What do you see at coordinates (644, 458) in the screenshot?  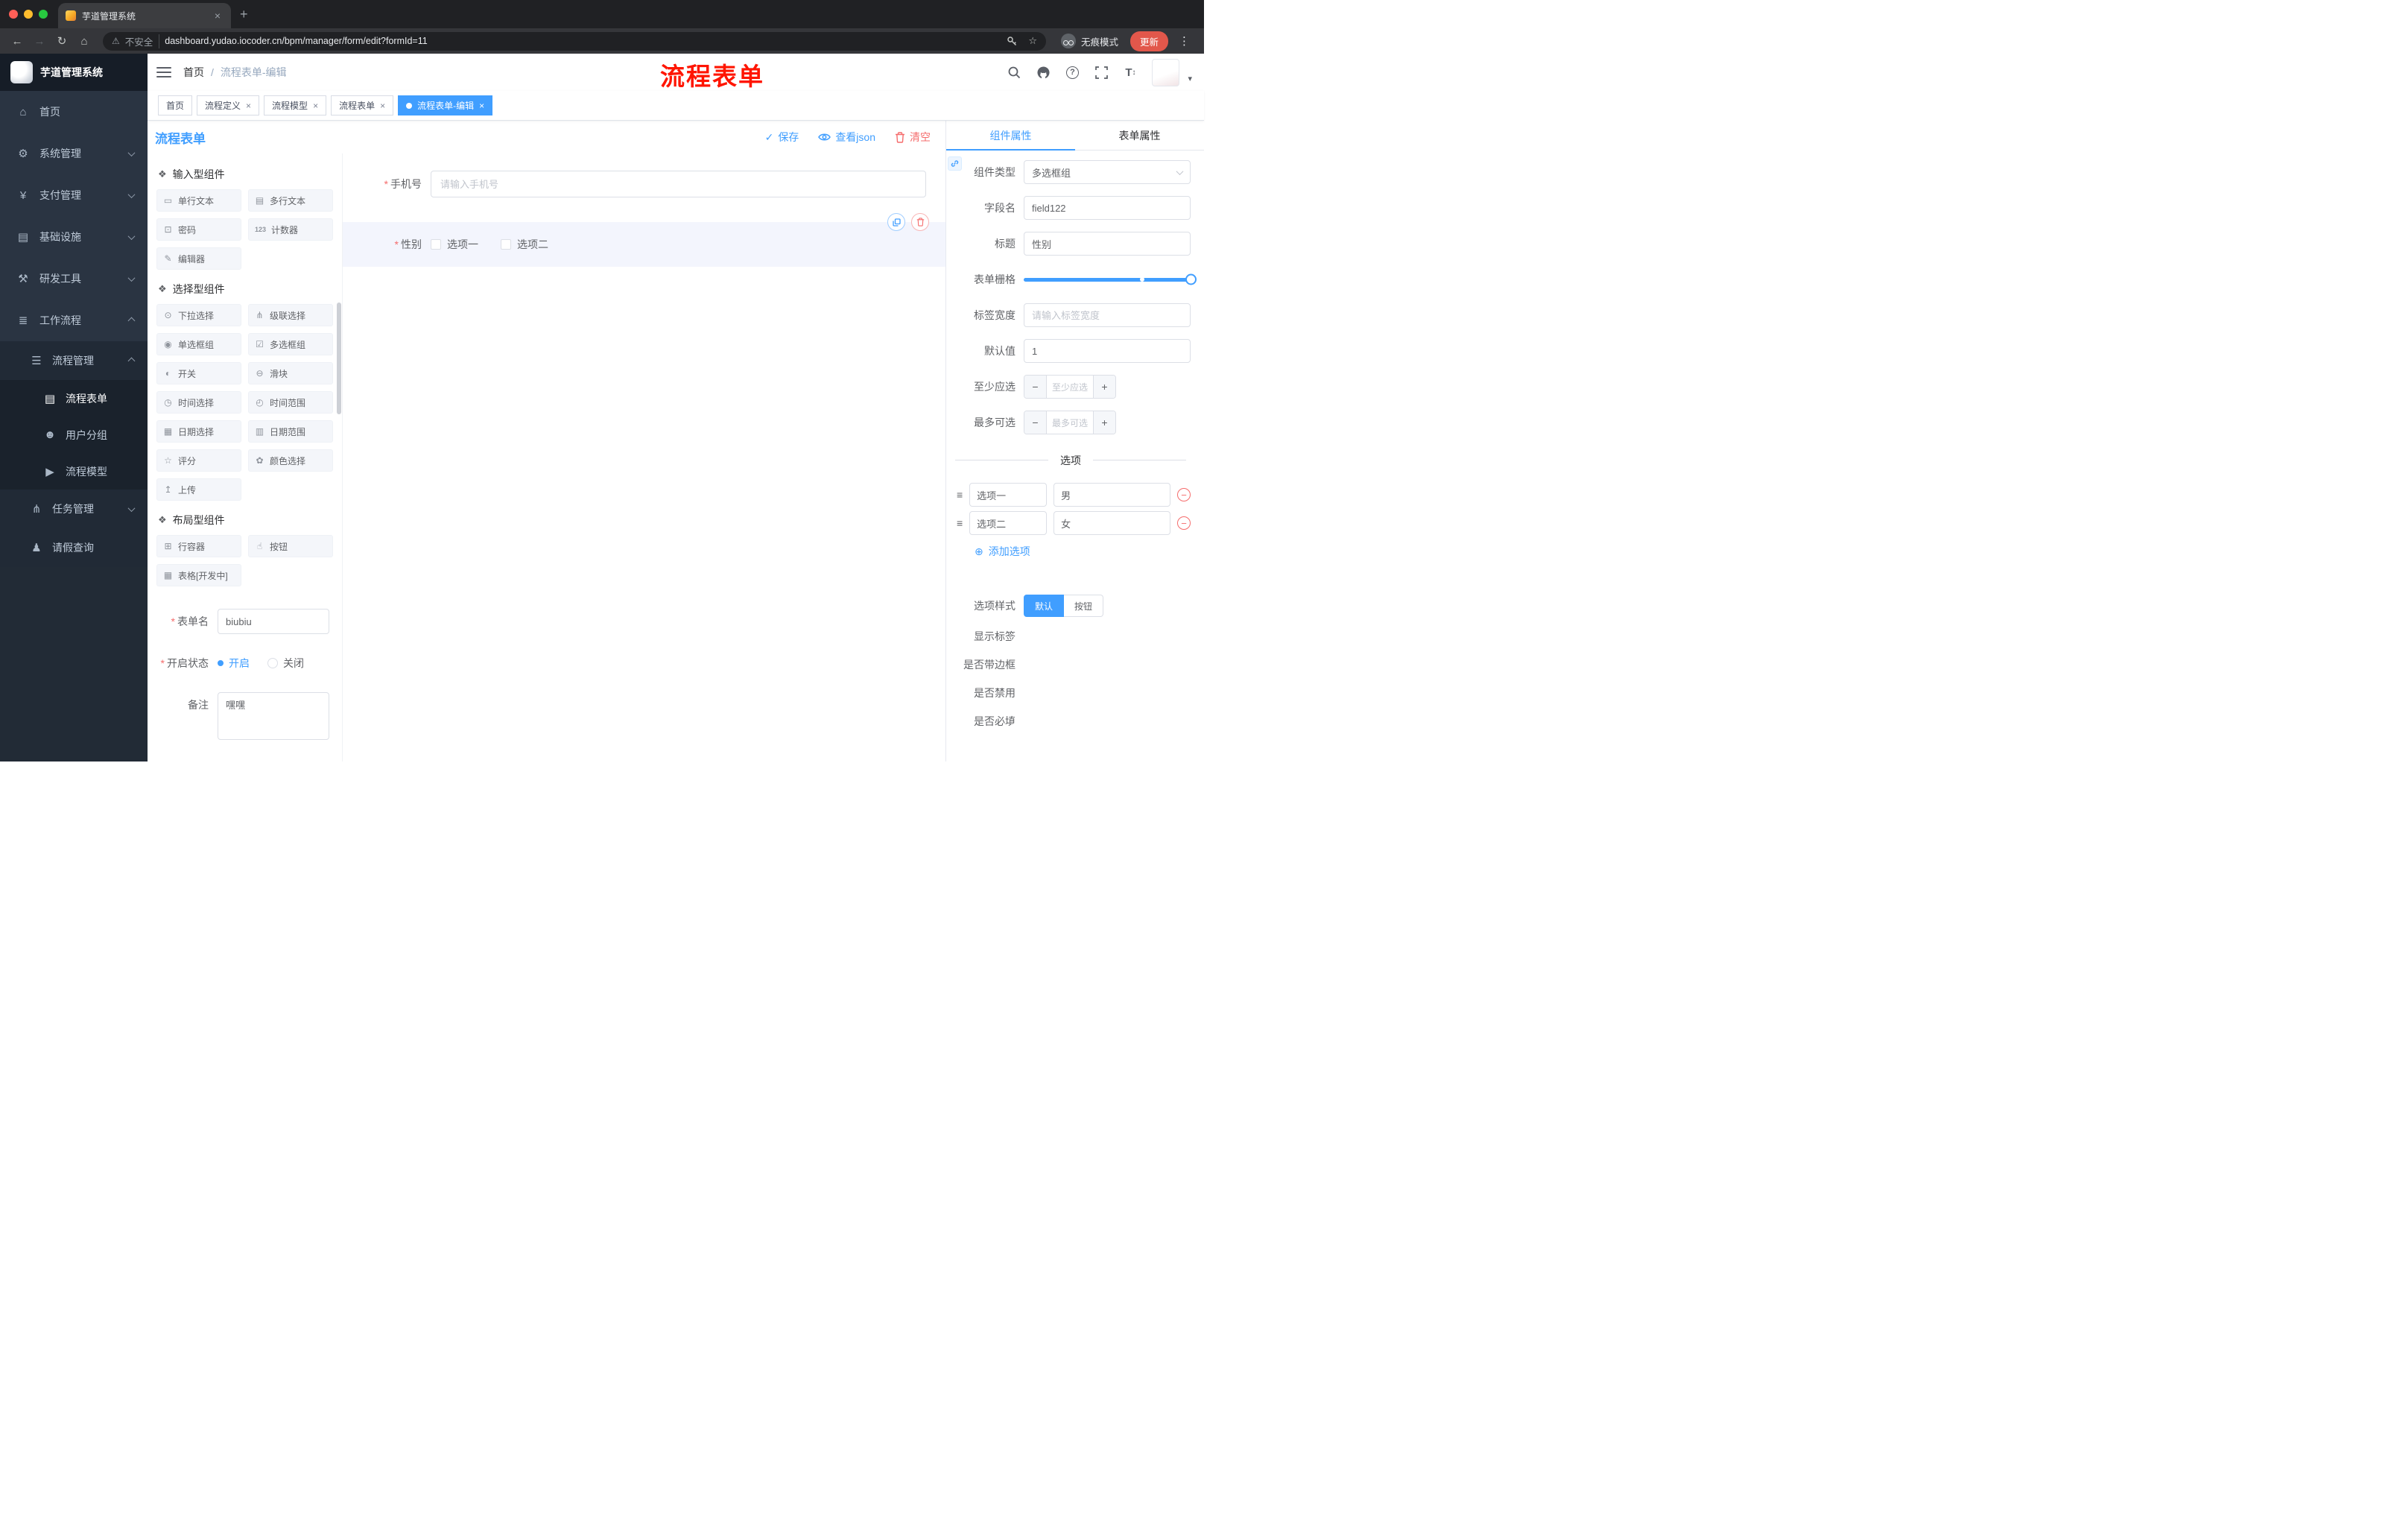 I see `form-canvas: *手机号 *性别 选项一 选项二` at bounding box center [644, 458].